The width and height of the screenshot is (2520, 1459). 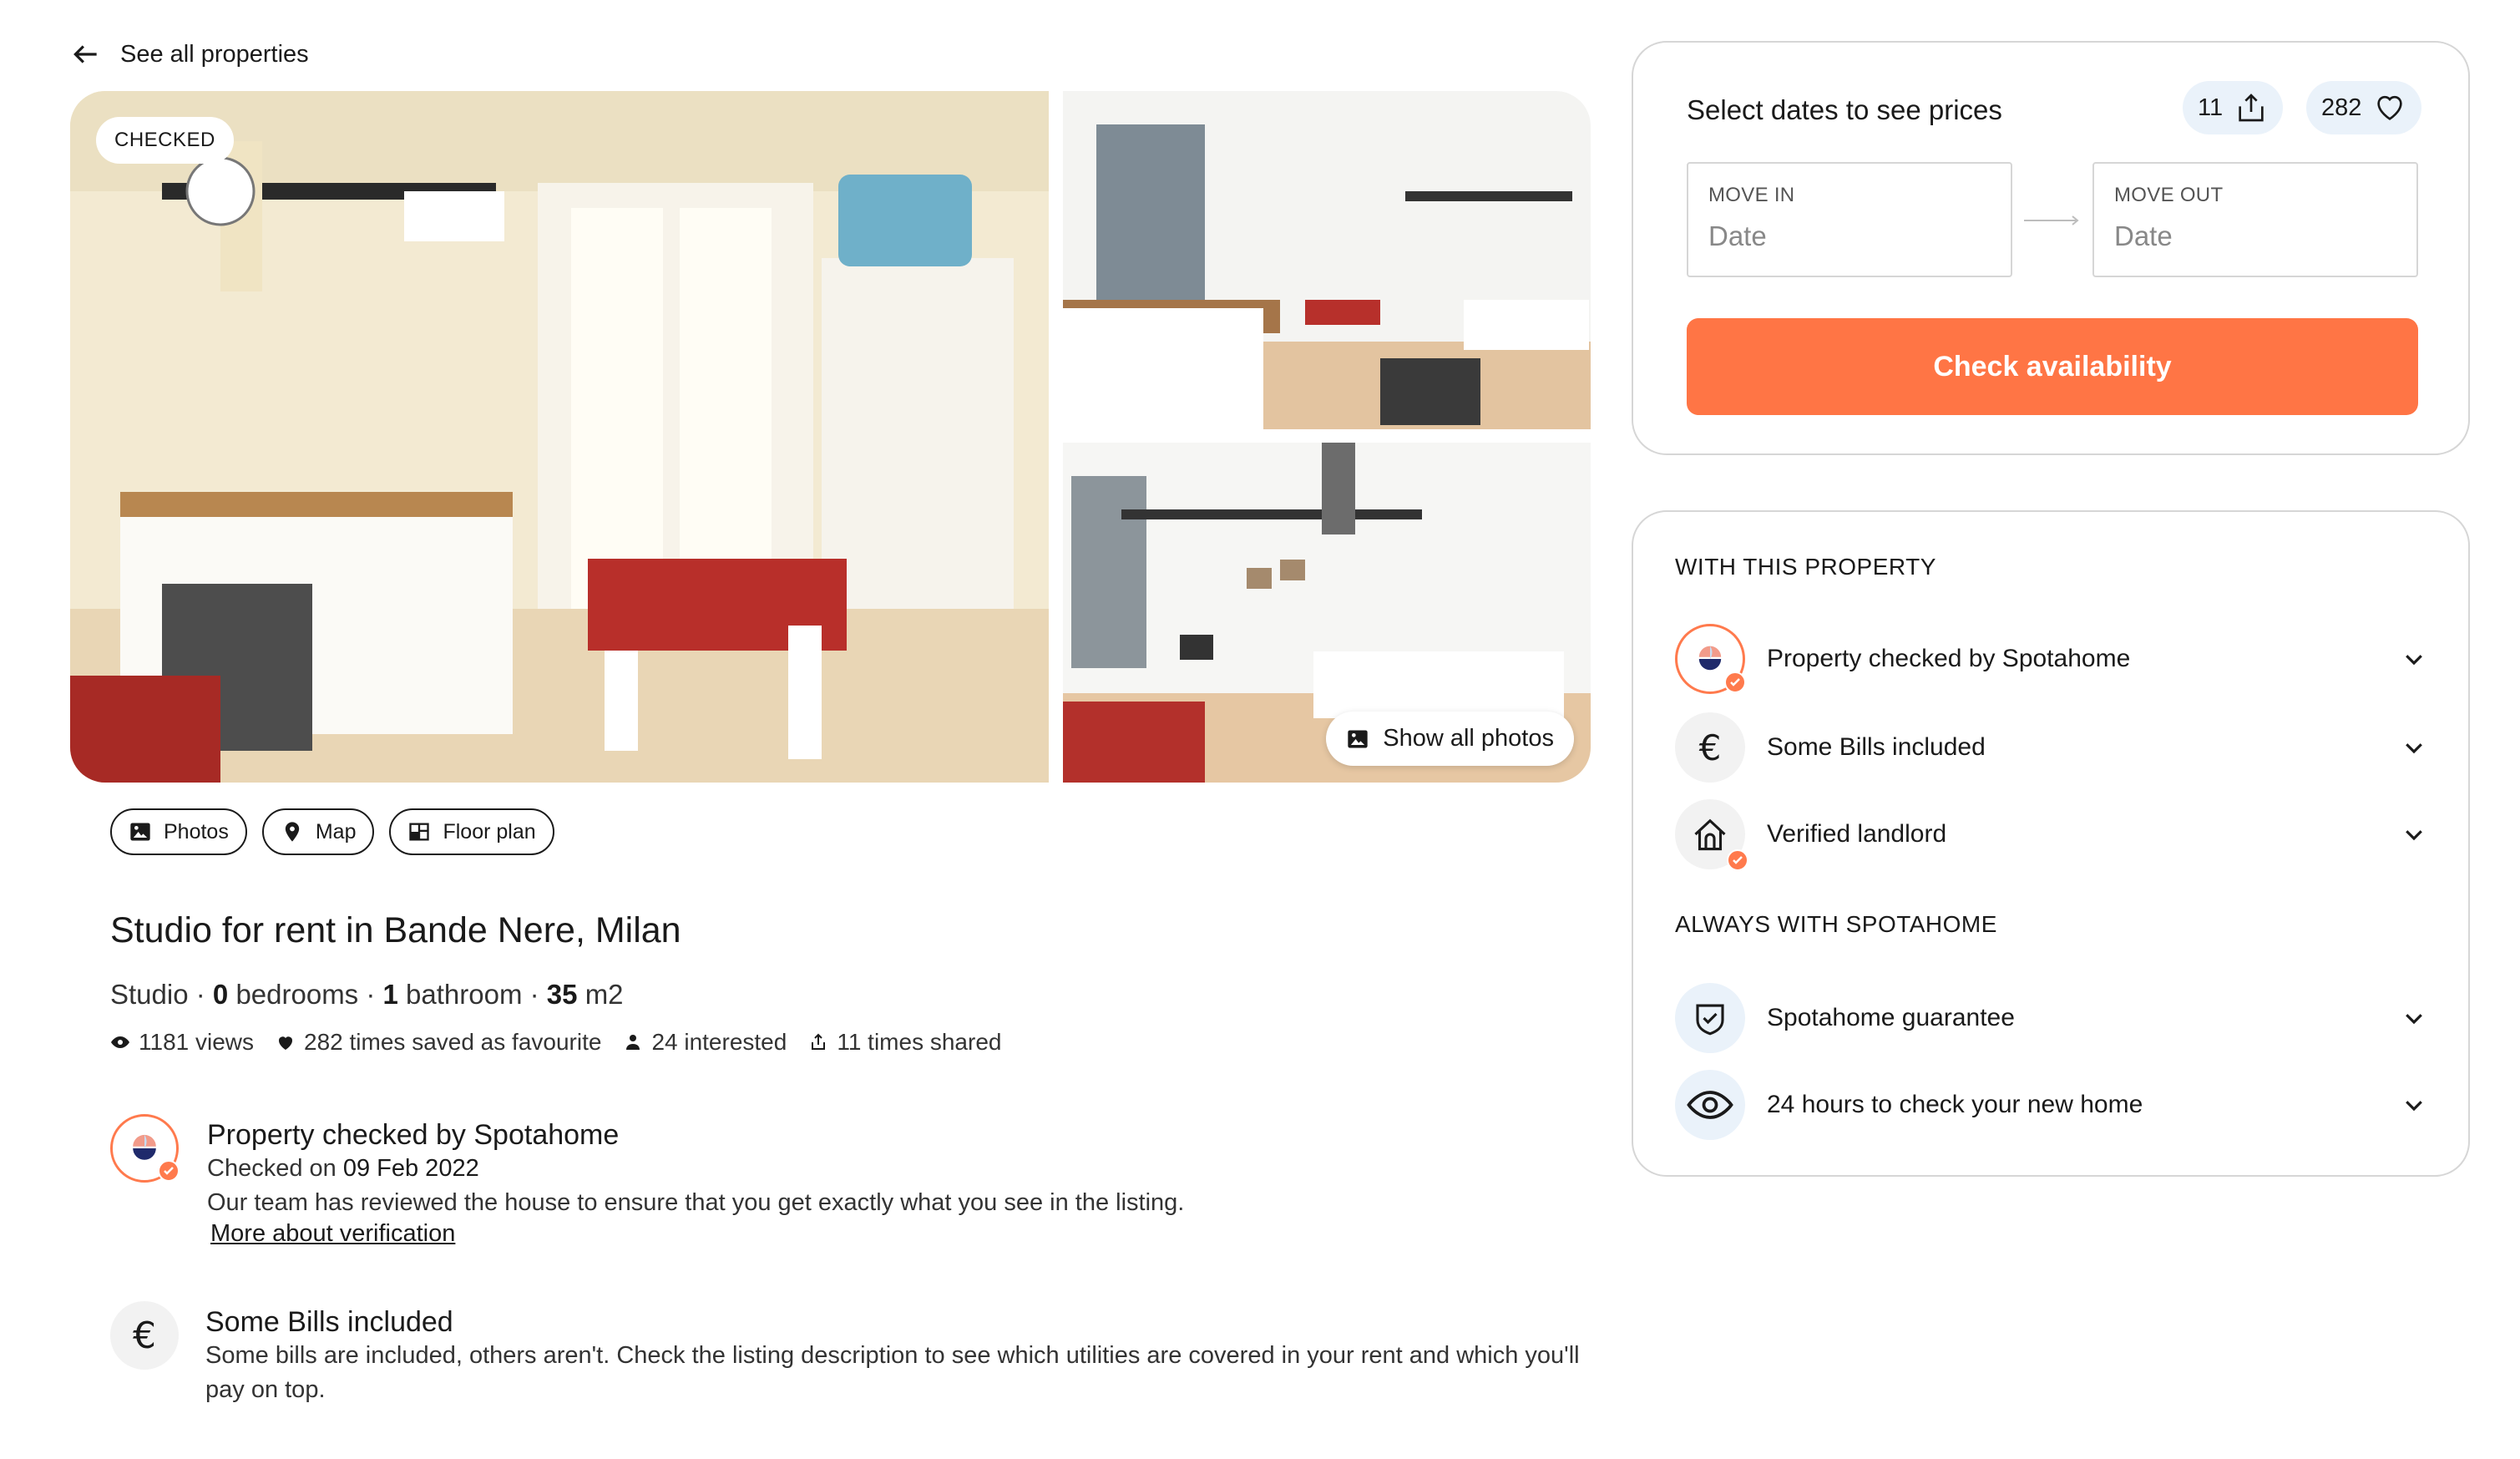 I want to click on floor-plan-icon, so click(x=419, y=832).